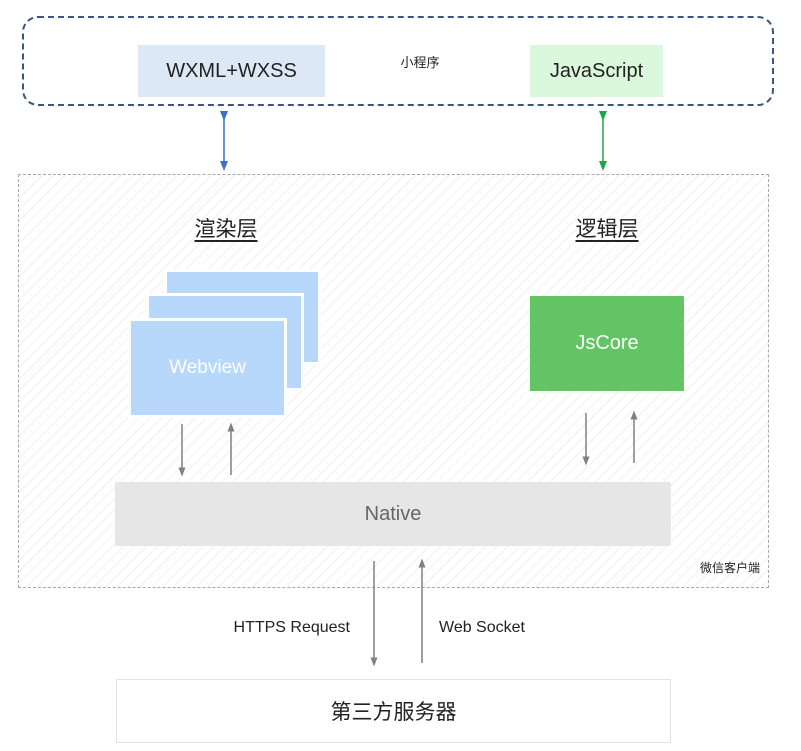 This screenshot has width=801, height=751. What do you see at coordinates (393, 711) in the screenshot?
I see `third-party-server-block: 第三方服务器` at bounding box center [393, 711].